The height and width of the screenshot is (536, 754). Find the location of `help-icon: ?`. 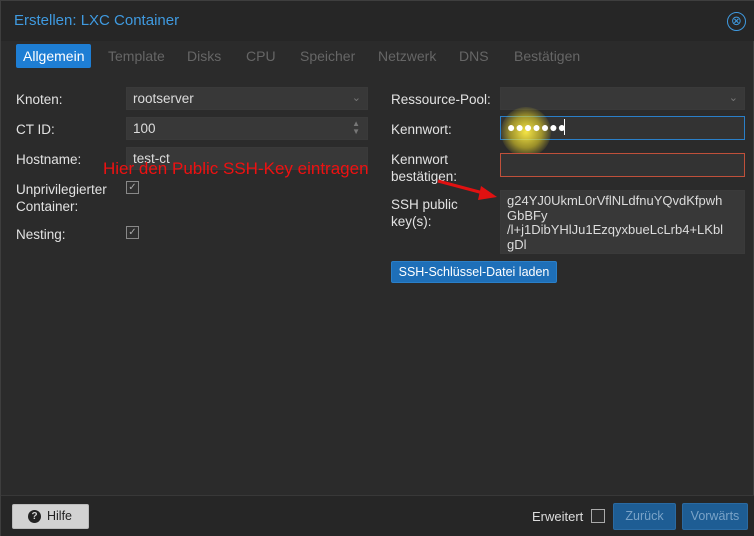

help-icon: ? is located at coordinates (34, 516).